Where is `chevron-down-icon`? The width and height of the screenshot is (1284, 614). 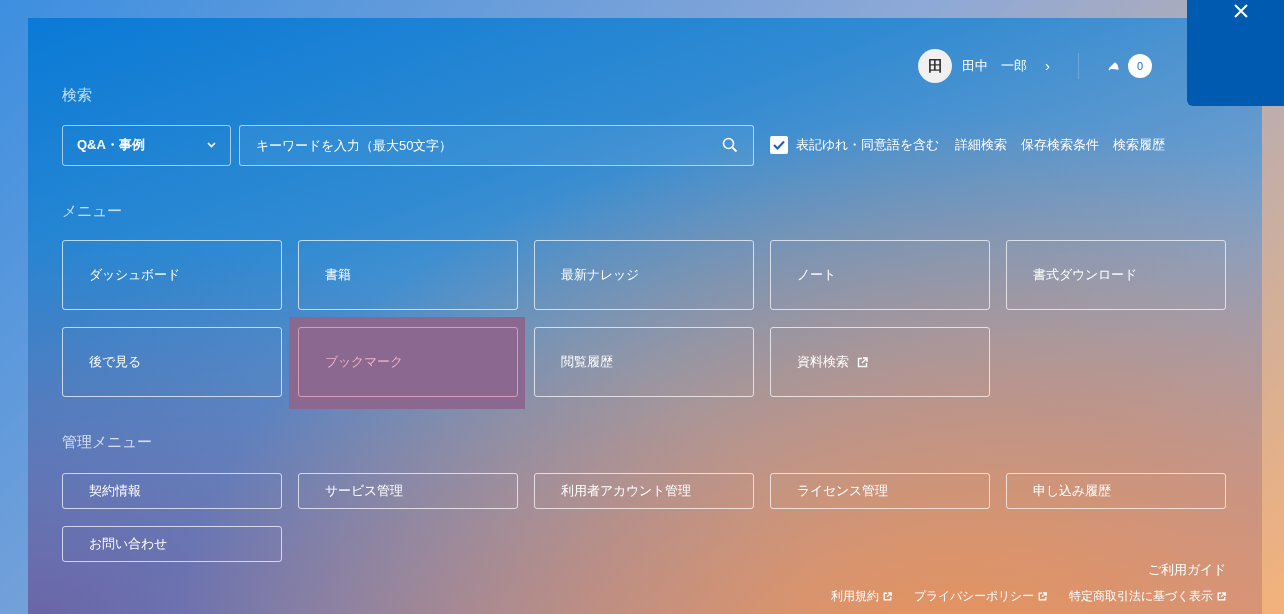
chevron-down-icon is located at coordinates (211, 145).